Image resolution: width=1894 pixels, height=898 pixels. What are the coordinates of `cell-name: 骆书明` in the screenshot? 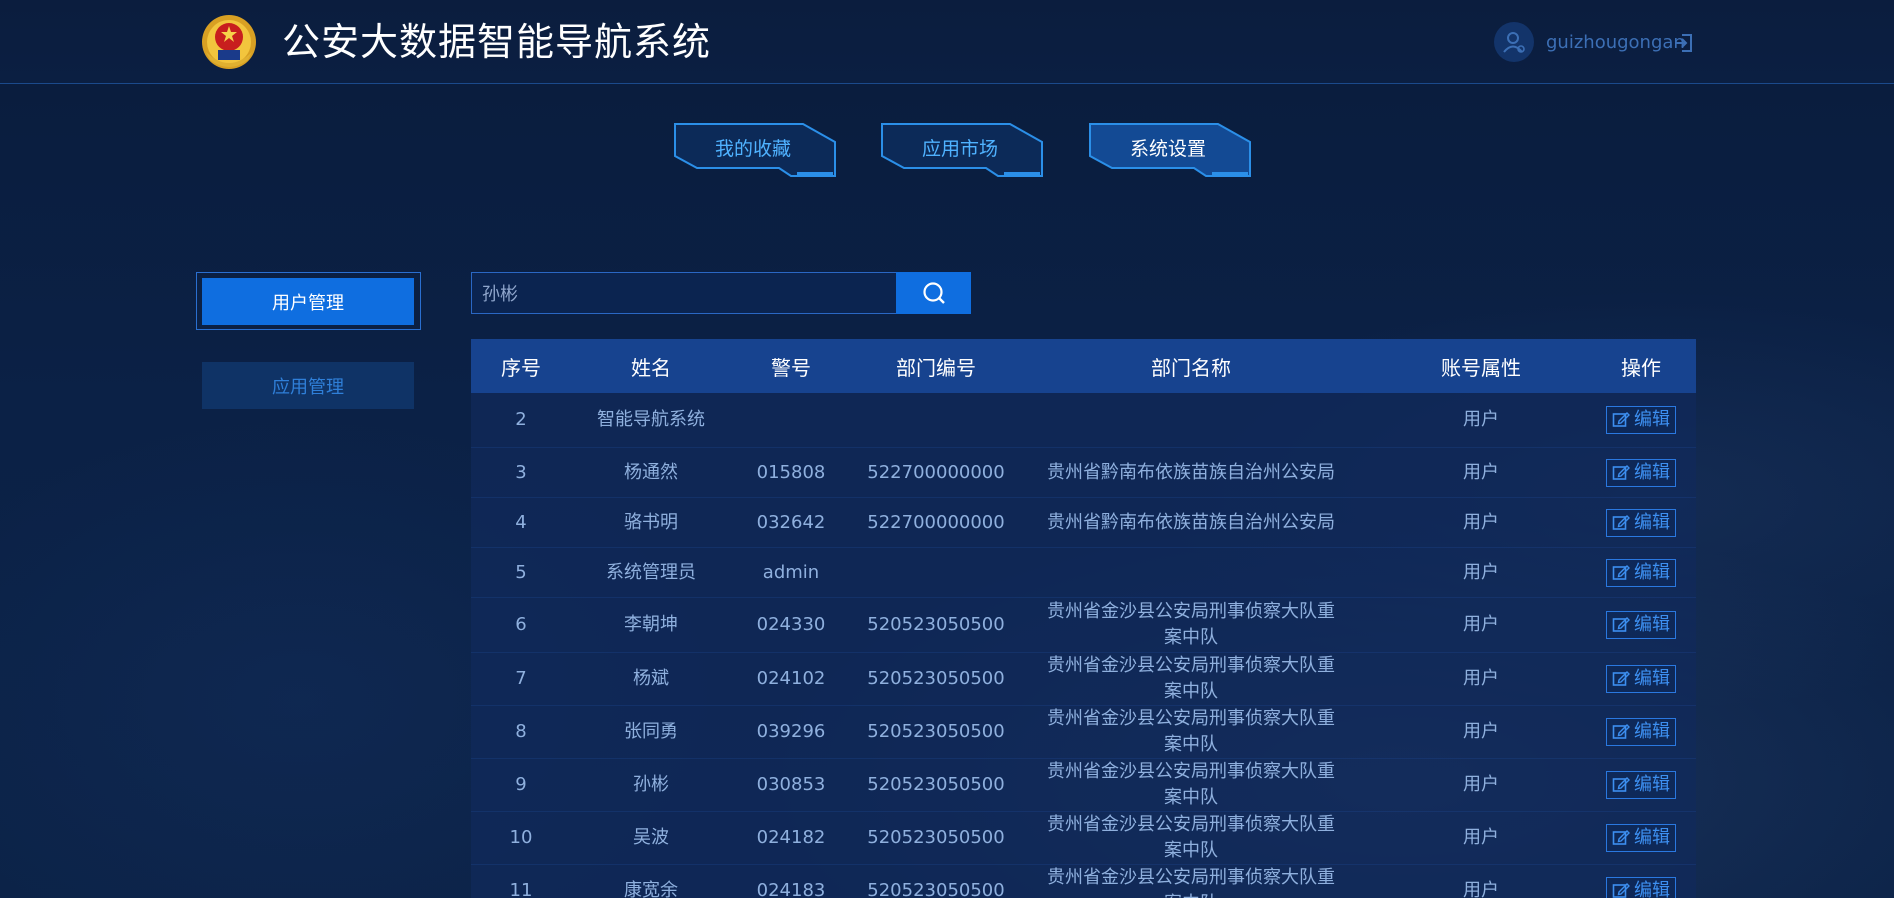 It's located at (651, 522).